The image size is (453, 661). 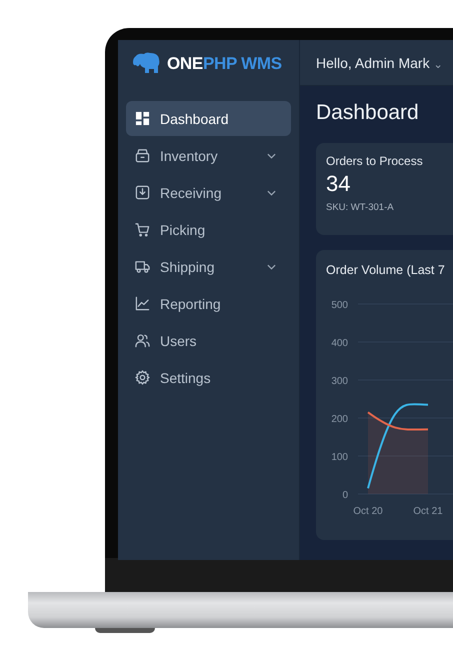 I want to click on sidebar-item: Receiving, so click(x=208, y=192).